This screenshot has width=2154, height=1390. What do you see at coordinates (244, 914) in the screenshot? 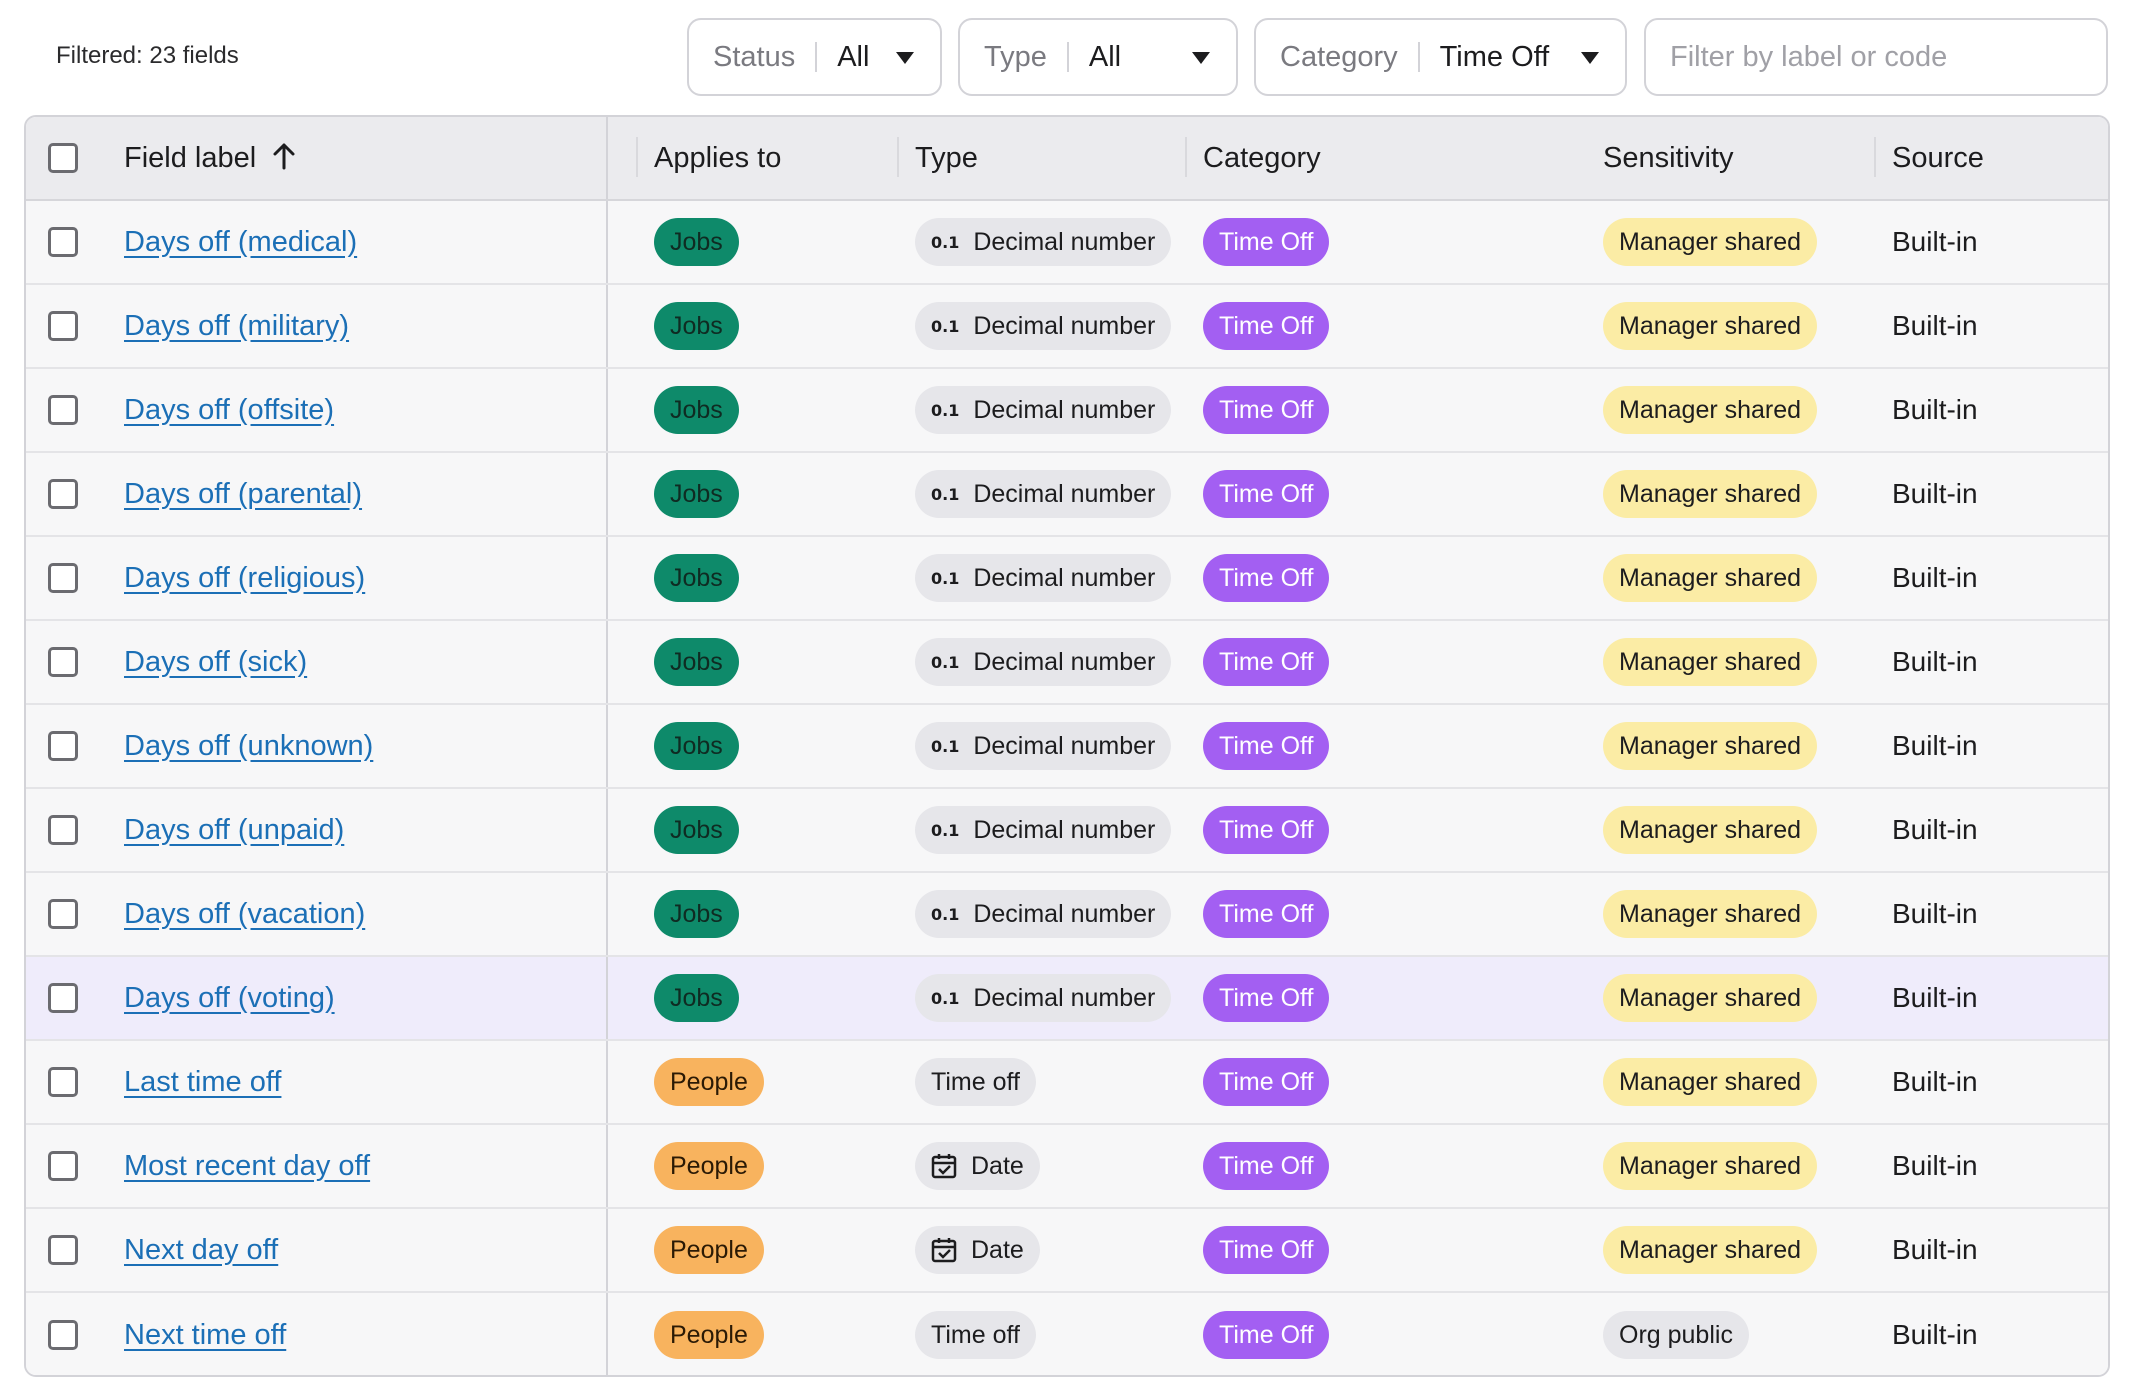
I see `field-label-link: Days off (vacation)` at bounding box center [244, 914].